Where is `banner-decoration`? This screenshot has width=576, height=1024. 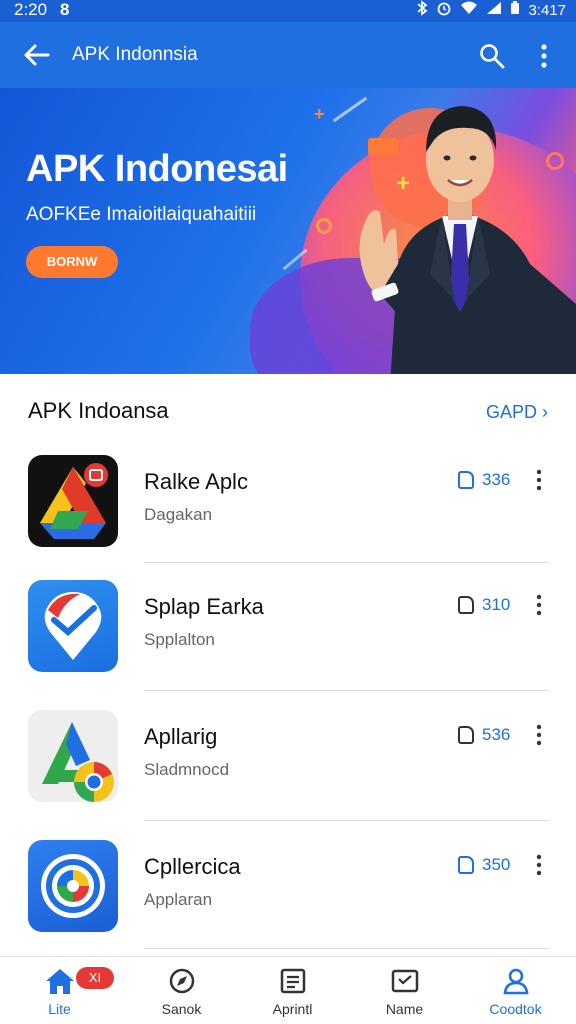 banner-decoration is located at coordinates (324, 226).